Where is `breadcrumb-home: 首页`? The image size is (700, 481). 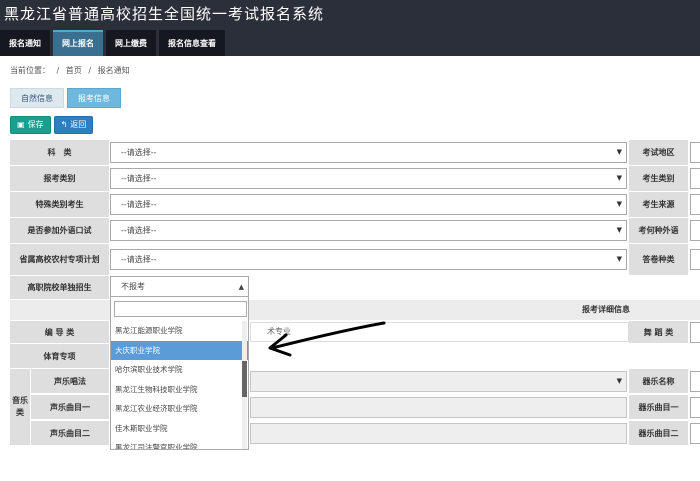
breadcrumb-home: 首页 is located at coordinates (74, 70).